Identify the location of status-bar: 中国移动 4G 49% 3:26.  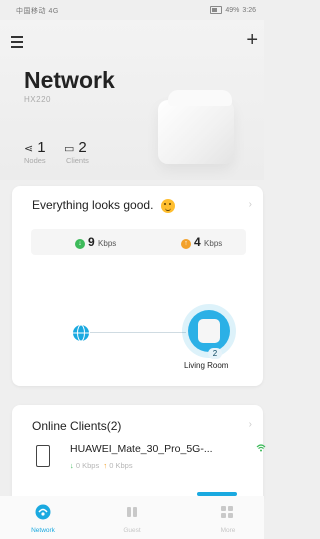
(132, 10).